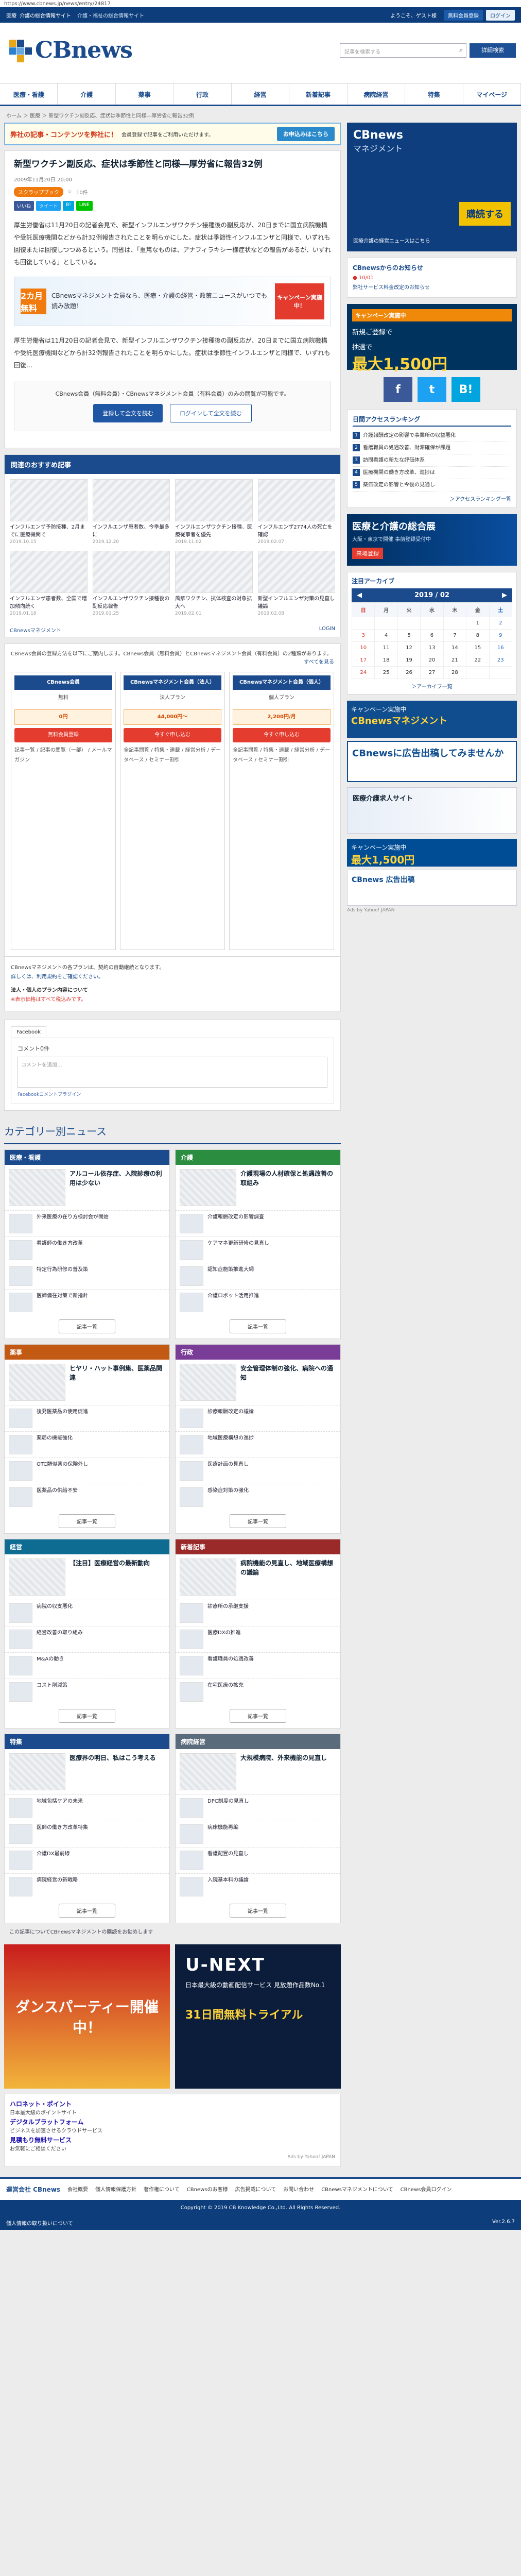  What do you see at coordinates (363, 660) in the screenshot?
I see `calendar-day: 17` at bounding box center [363, 660].